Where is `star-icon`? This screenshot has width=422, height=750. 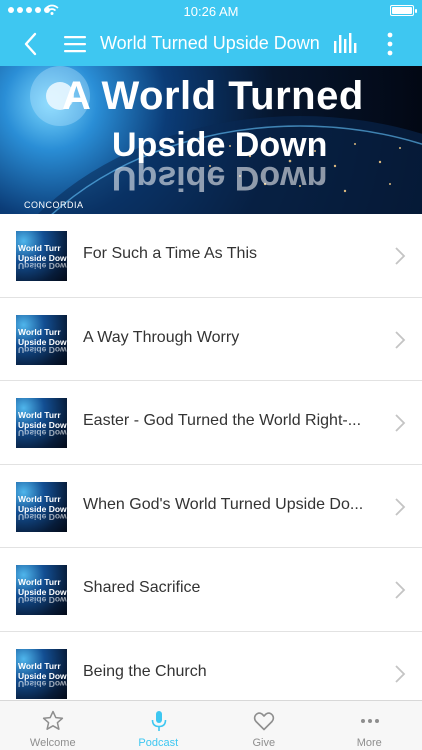 star-icon is located at coordinates (53, 720).